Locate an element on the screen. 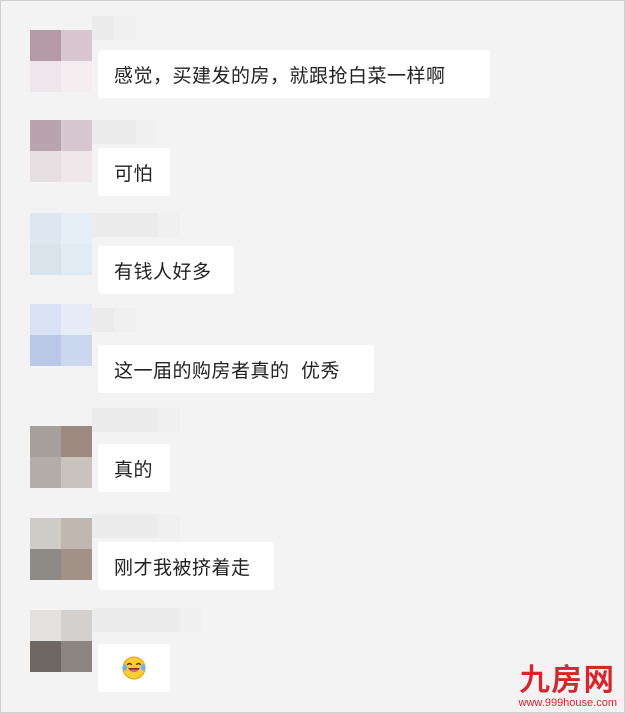 The image size is (625, 713). message-bubble: 可怕 is located at coordinates (134, 172).